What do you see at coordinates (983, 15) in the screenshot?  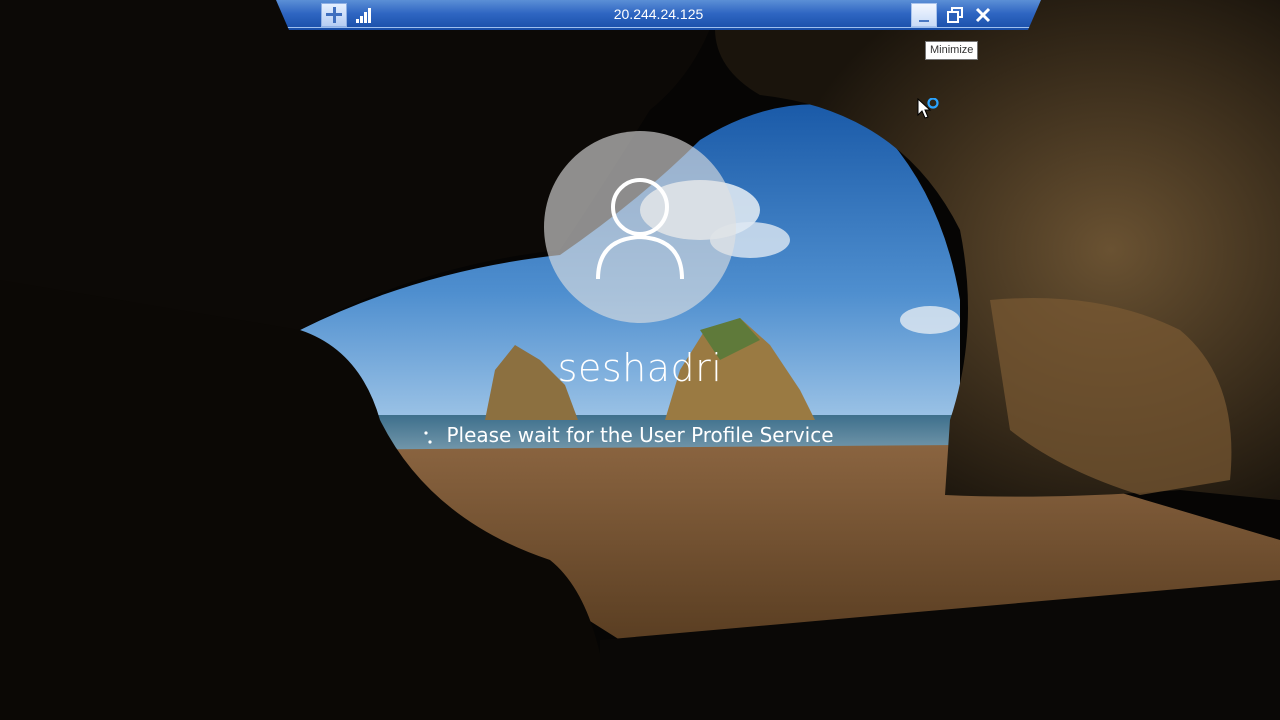 I see `close-icon` at bounding box center [983, 15].